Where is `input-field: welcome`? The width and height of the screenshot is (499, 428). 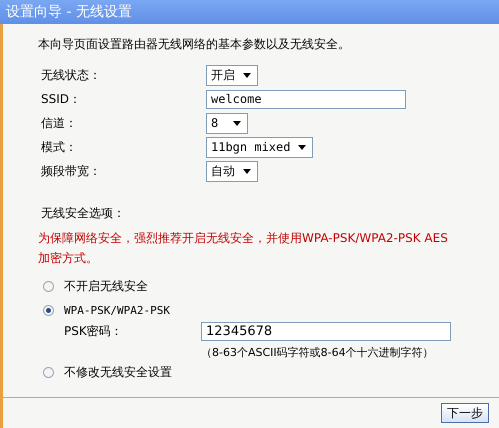
input-field: welcome is located at coordinates (306, 99).